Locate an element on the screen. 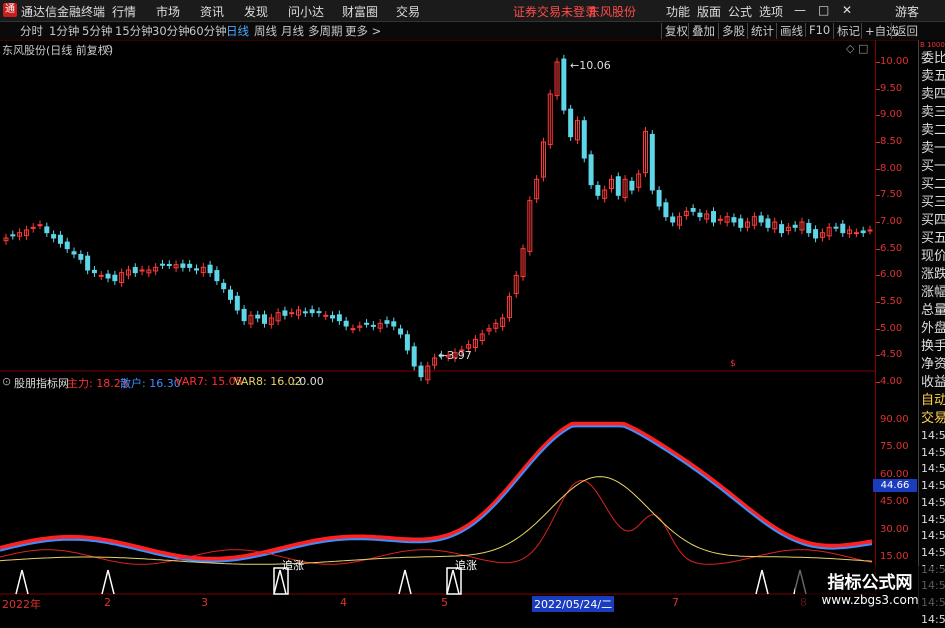 Image resolution: width=945 pixels, height=628 pixels. quote-panel-item: 涨幅 is located at coordinates (933, 292).